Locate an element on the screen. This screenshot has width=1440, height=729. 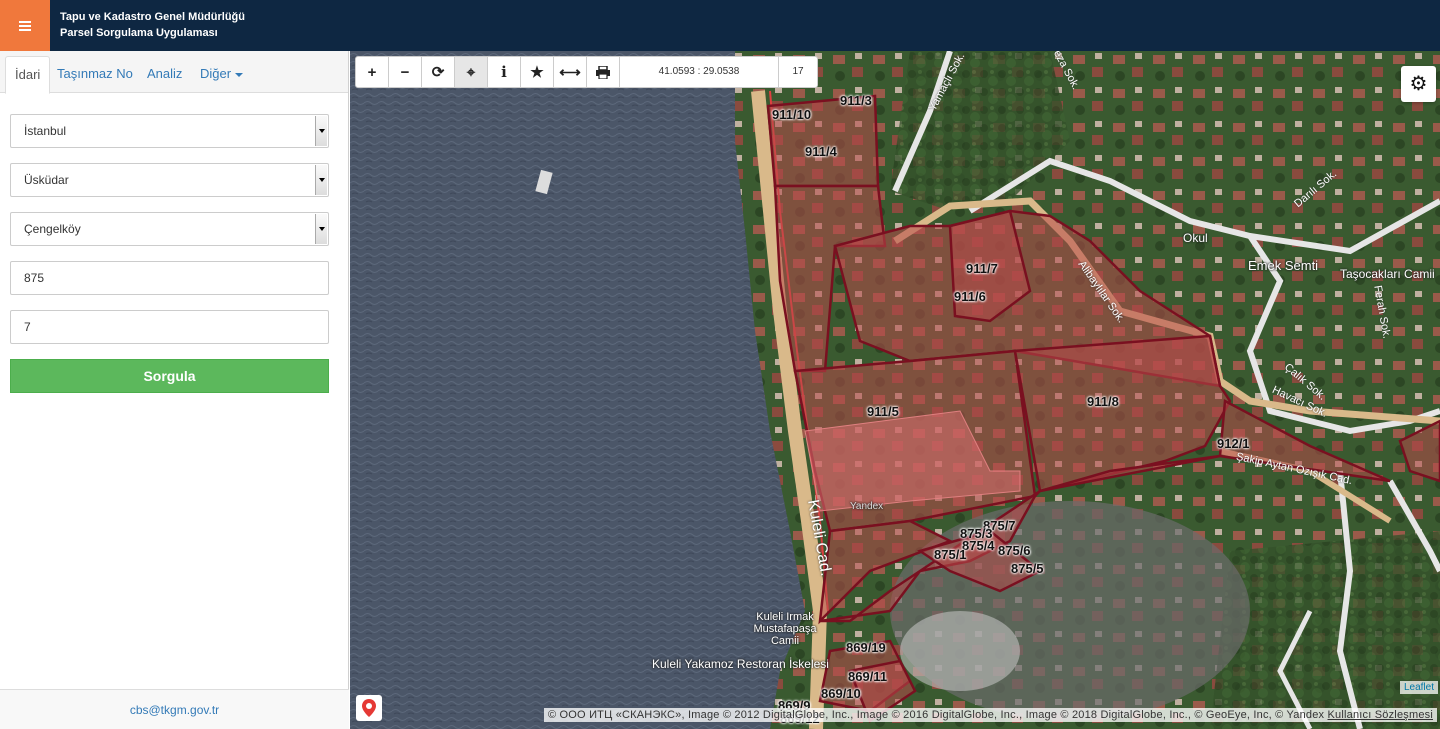
print-icon is located at coordinates (603, 72).